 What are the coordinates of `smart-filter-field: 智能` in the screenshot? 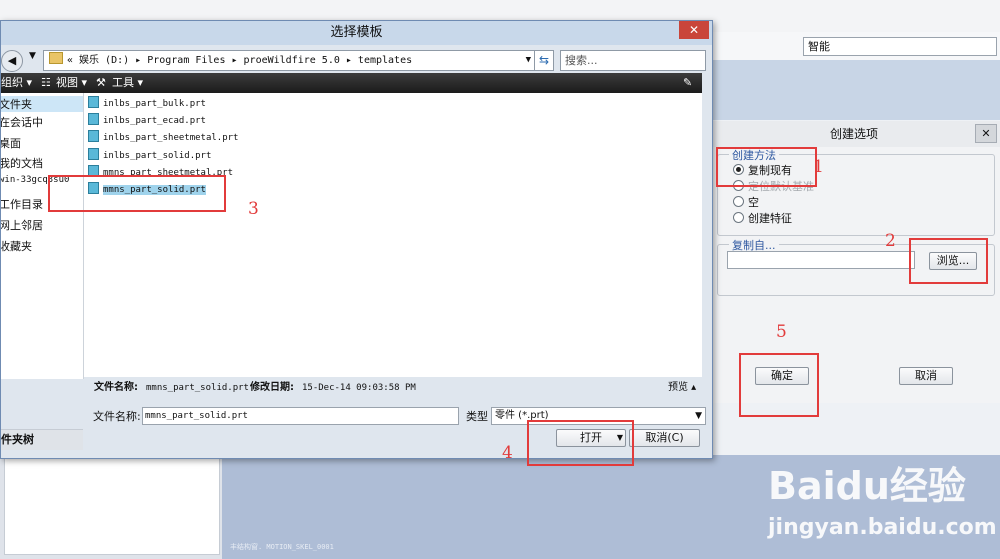 It's located at (900, 46).